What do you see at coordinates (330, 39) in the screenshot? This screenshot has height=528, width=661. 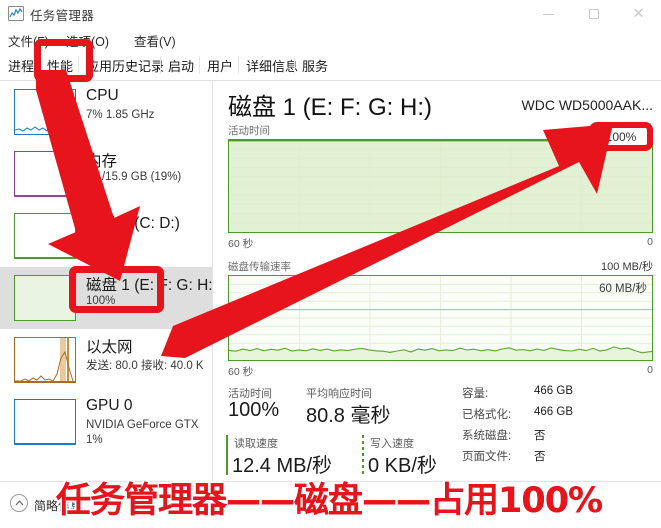 I see `menu-bar: 文件(F) 选项(O) 查看(V)` at bounding box center [330, 39].